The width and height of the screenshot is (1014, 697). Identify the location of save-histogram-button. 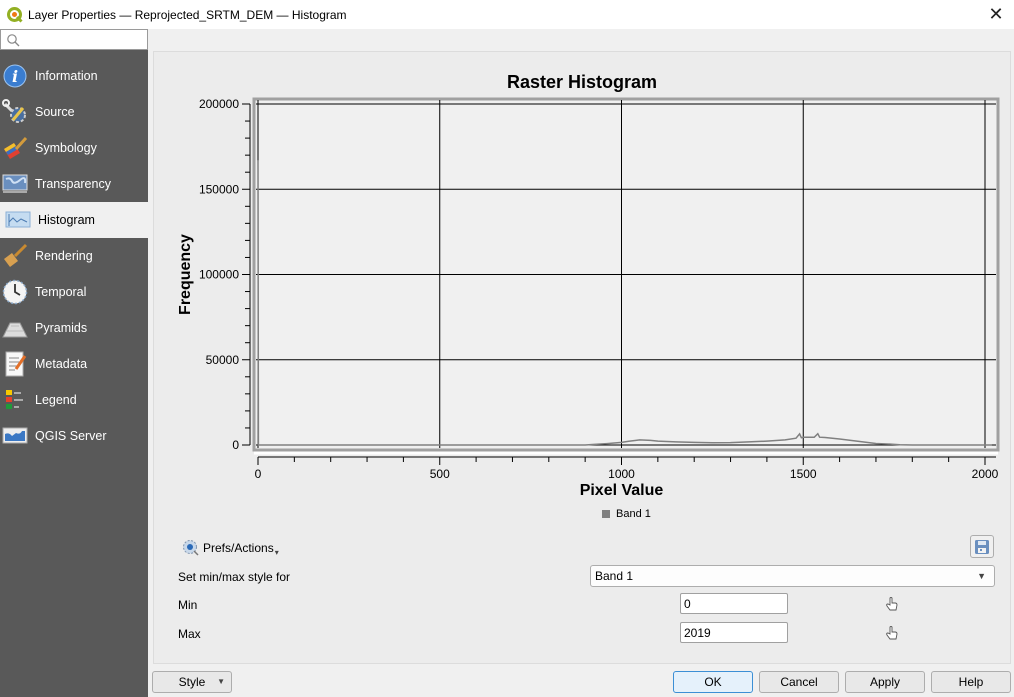
(982, 546).